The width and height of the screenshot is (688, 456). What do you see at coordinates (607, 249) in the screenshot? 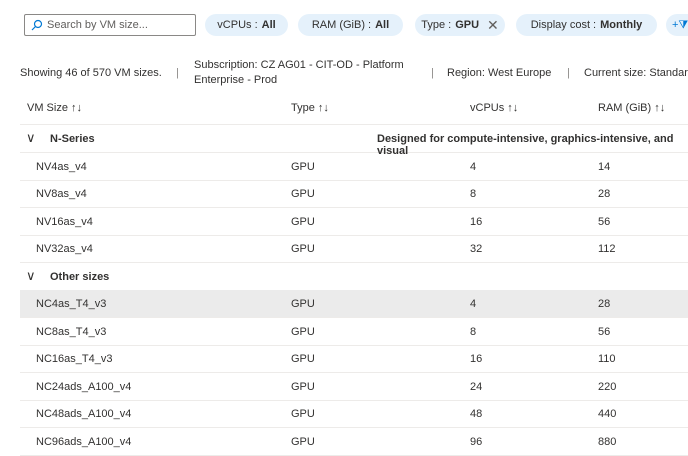
I see `cell-ram: 112` at bounding box center [607, 249].